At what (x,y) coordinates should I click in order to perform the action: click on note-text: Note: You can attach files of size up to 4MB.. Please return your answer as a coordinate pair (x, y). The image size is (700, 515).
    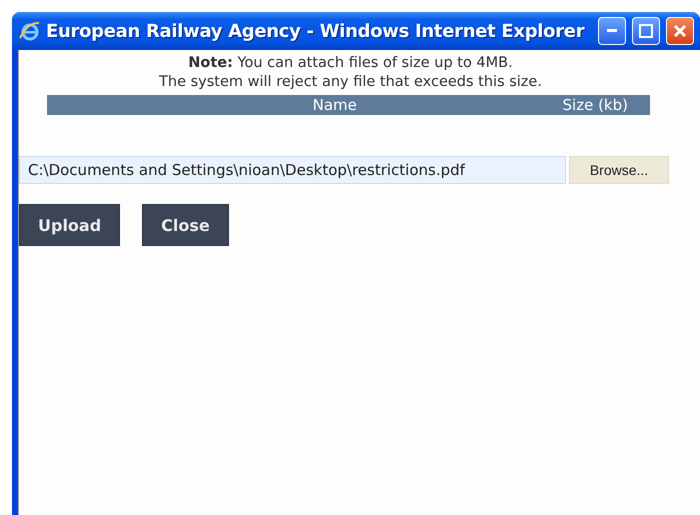
    Looking at the image, I should click on (350, 63).